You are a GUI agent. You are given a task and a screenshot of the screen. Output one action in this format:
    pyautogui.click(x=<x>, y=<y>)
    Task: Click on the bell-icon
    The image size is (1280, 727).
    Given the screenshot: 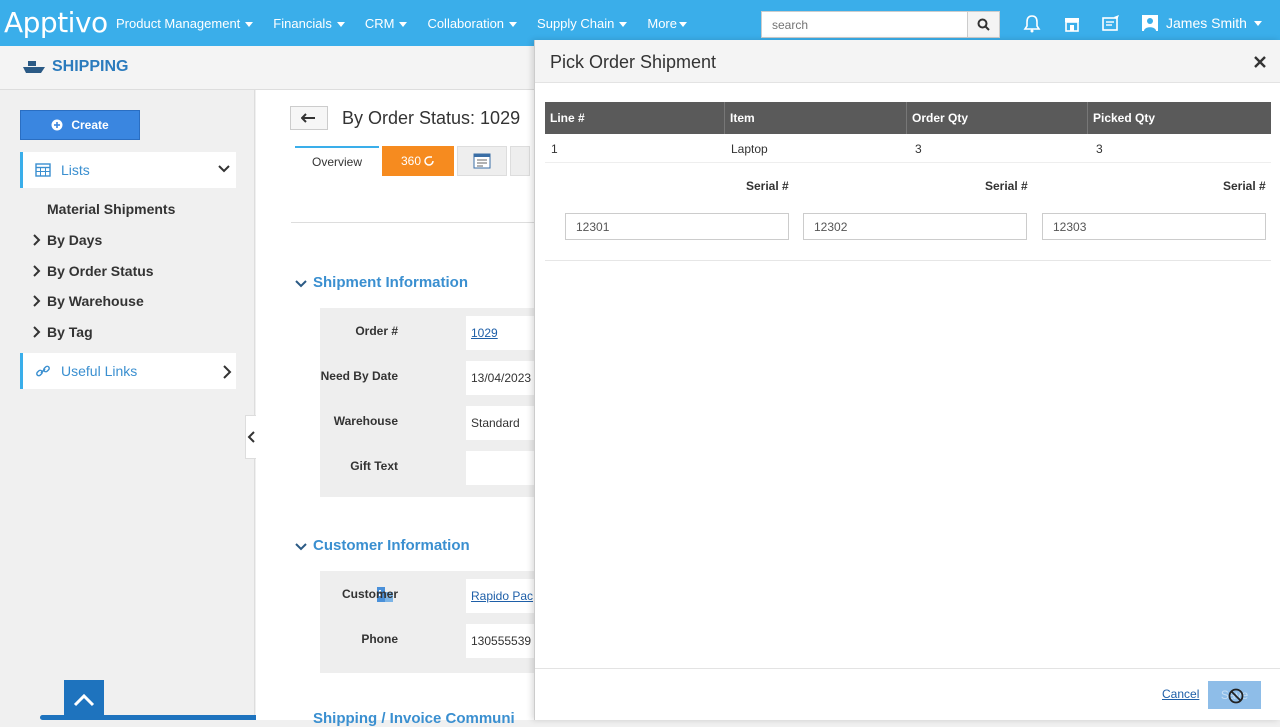 What is the action you would take?
    pyautogui.click(x=1032, y=24)
    